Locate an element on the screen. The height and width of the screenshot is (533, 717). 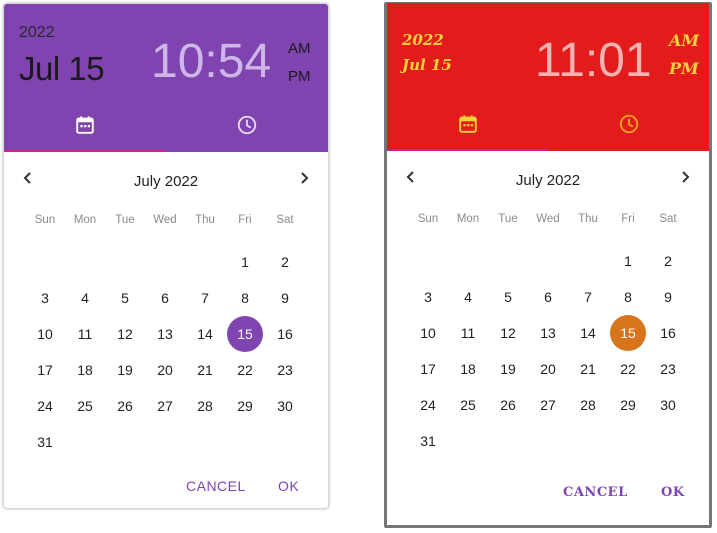
day-number: 28 is located at coordinates (588, 405).